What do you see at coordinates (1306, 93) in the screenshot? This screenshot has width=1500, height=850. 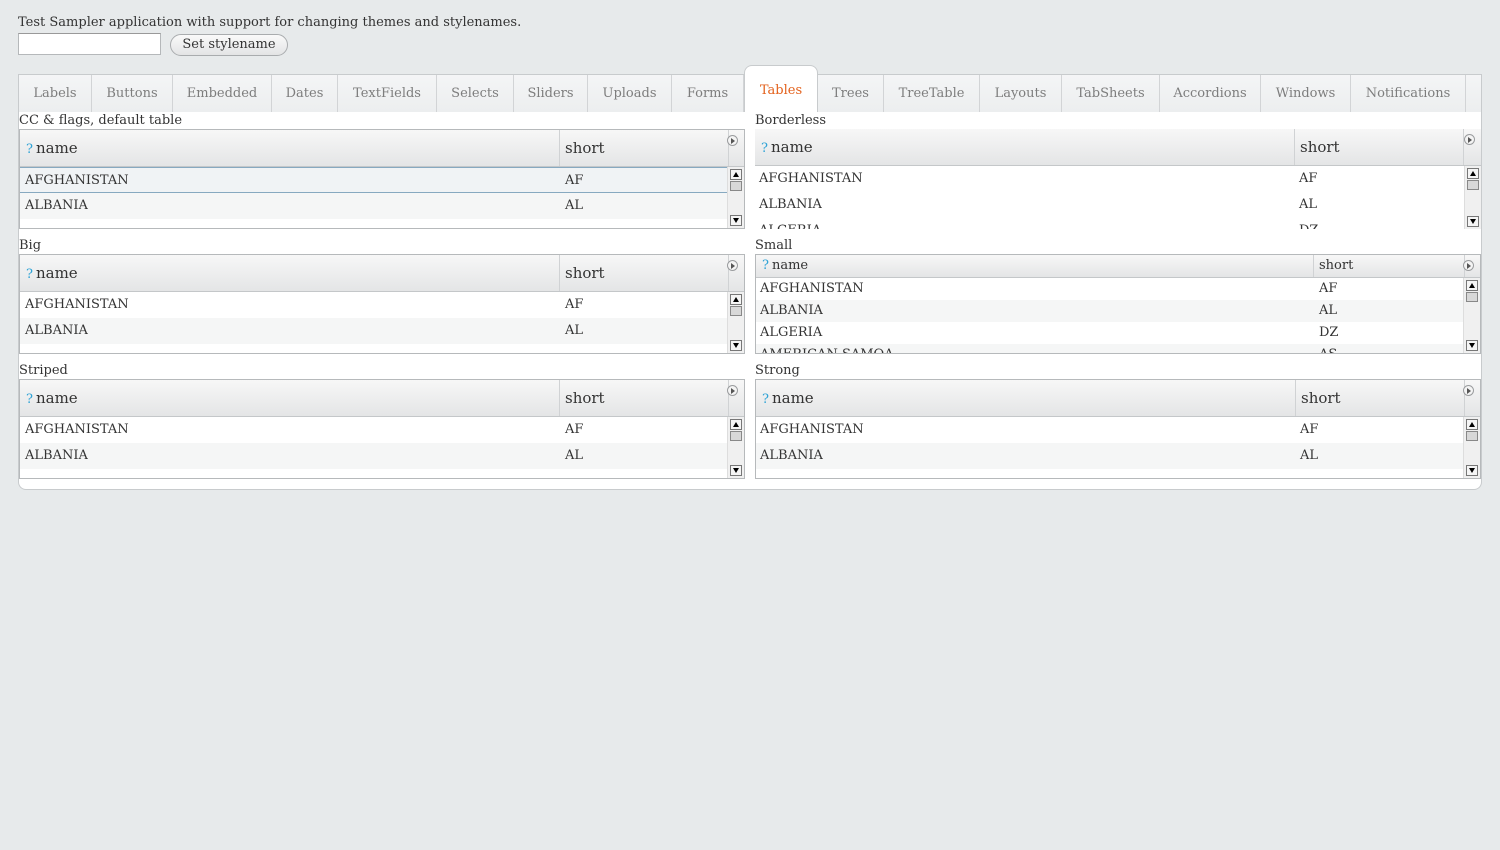 I see `tab-windows: Windows` at bounding box center [1306, 93].